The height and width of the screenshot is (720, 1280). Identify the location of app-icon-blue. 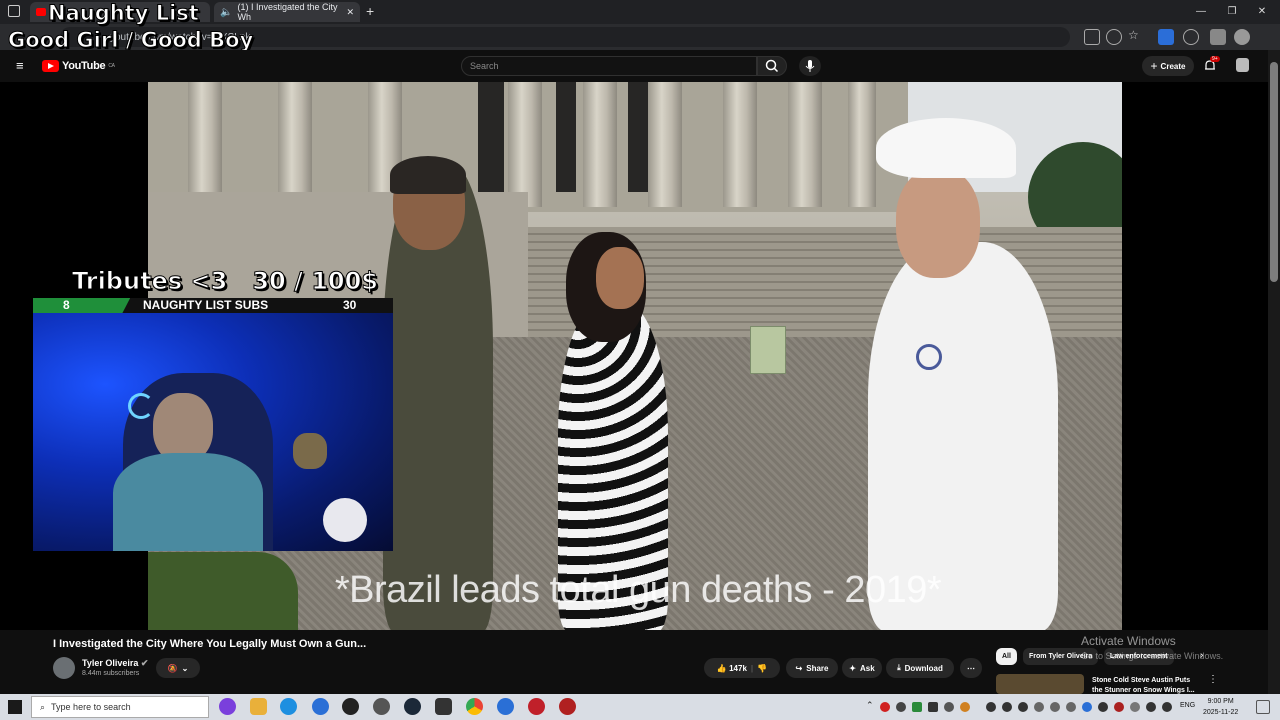
(320, 706).